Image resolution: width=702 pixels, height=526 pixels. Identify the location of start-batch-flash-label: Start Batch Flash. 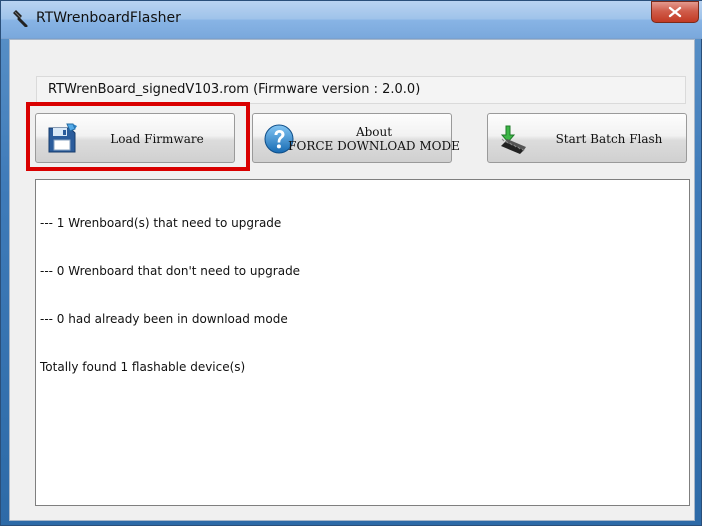
(609, 139).